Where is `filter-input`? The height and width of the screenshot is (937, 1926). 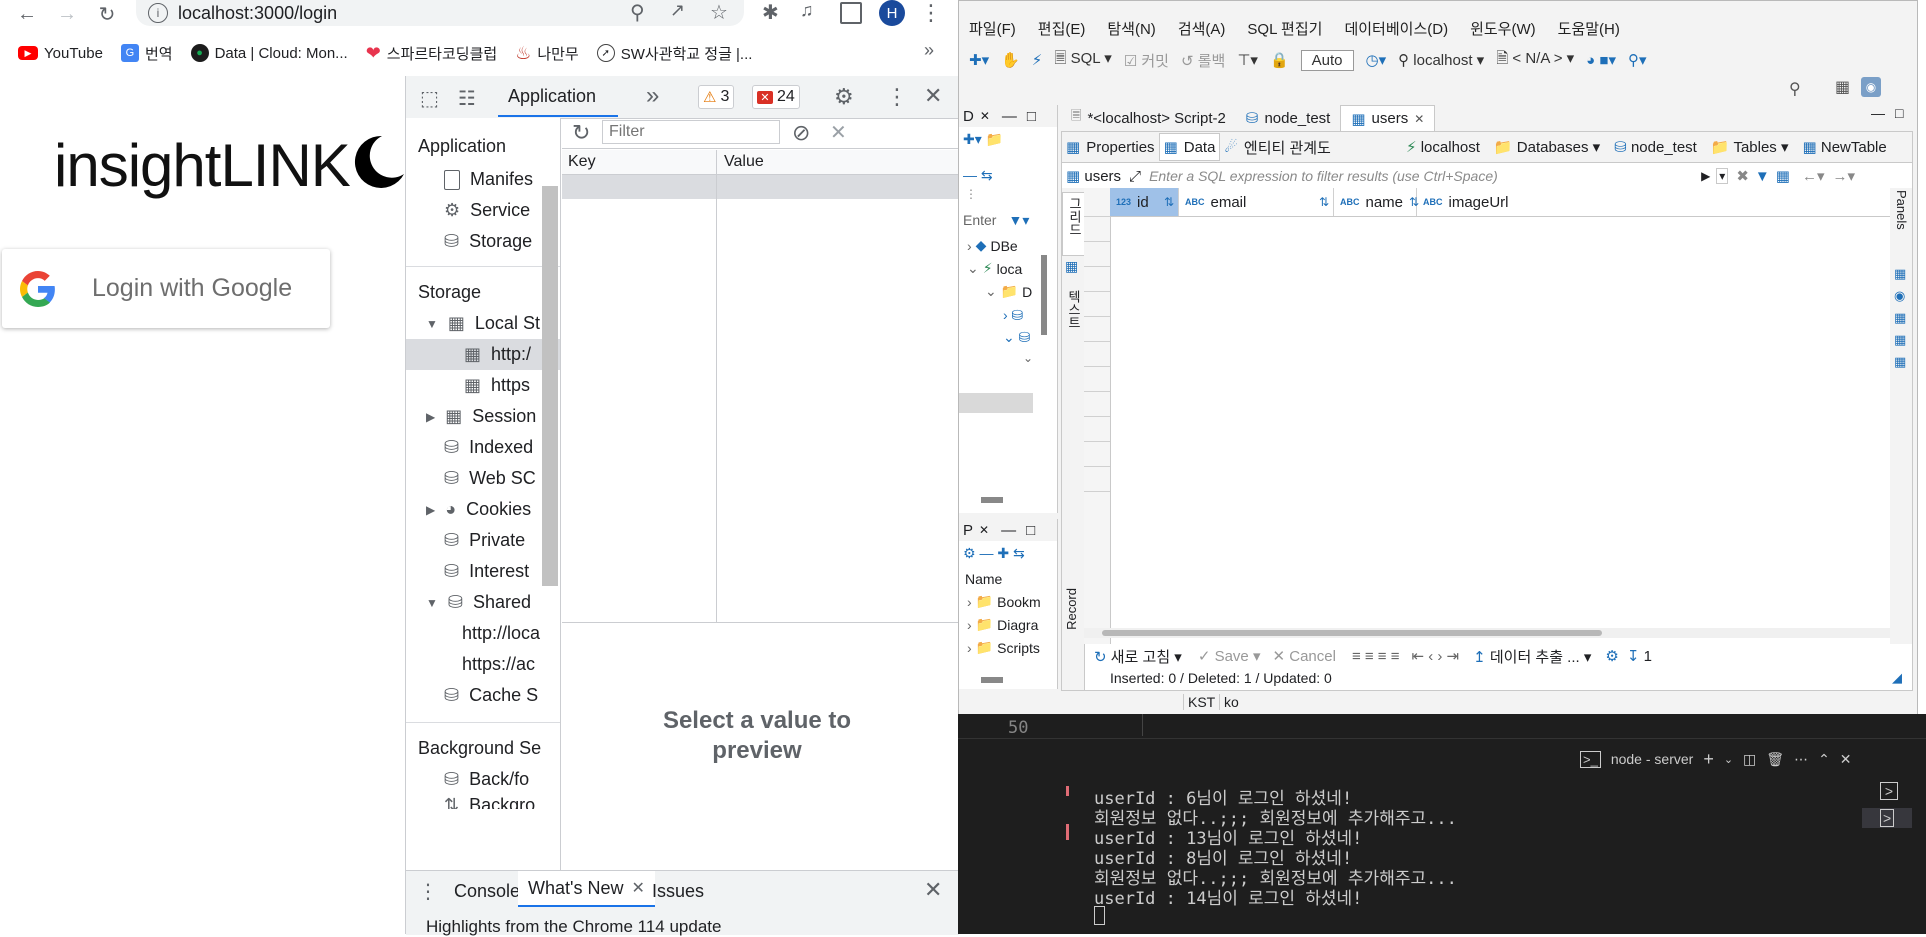 filter-input is located at coordinates (691, 132).